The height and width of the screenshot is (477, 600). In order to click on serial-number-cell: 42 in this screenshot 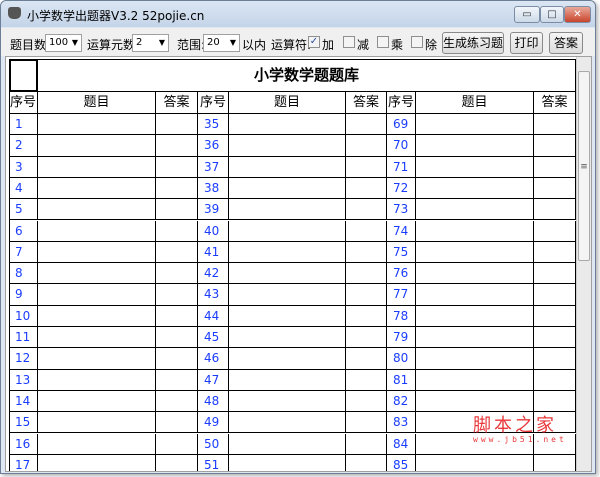, I will do `click(213, 274)`.